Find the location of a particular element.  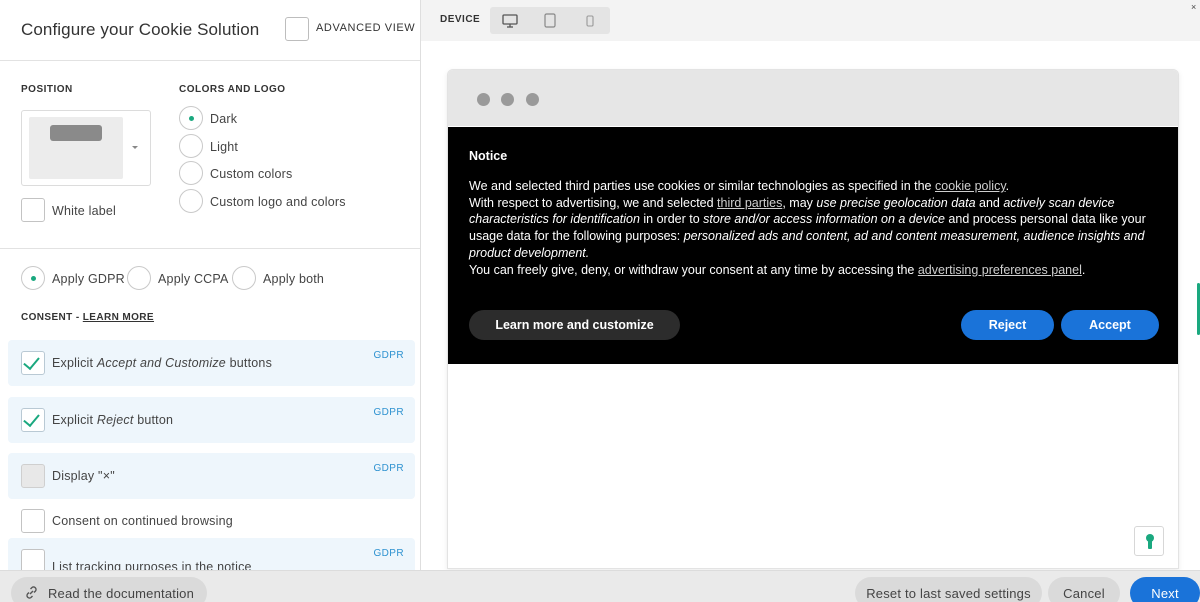

accept-button: Accept is located at coordinates (1110, 325).